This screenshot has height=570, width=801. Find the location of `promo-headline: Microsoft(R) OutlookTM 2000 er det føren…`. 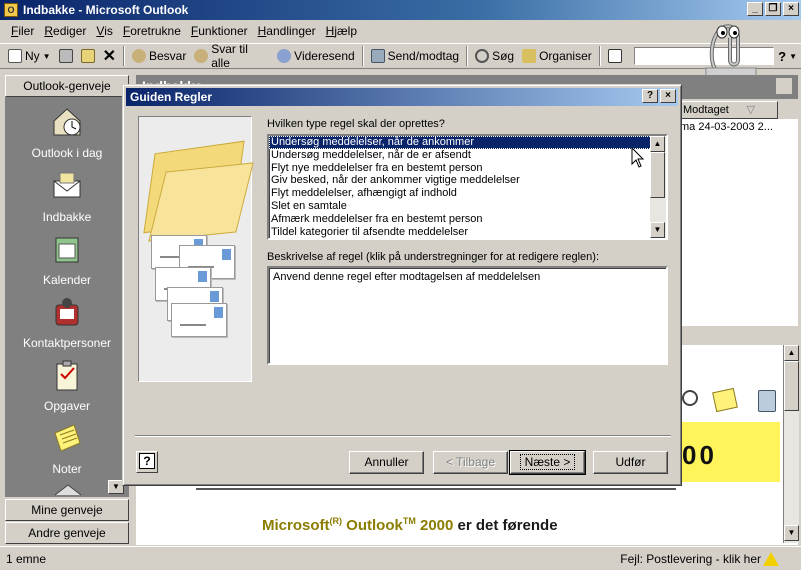

promo-headline: Microsoft(R) OutlookTM 2000 er det føren… is located at coordinates (410, 525).